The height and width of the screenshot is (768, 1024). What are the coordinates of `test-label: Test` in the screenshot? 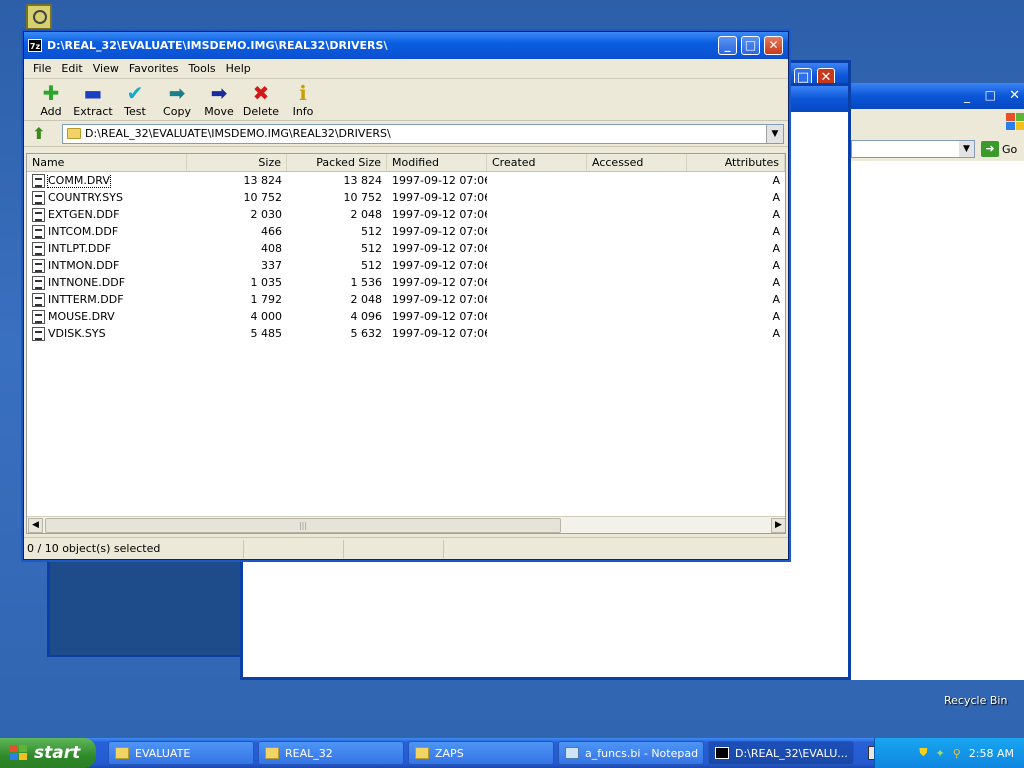 It's located at (135, 111).